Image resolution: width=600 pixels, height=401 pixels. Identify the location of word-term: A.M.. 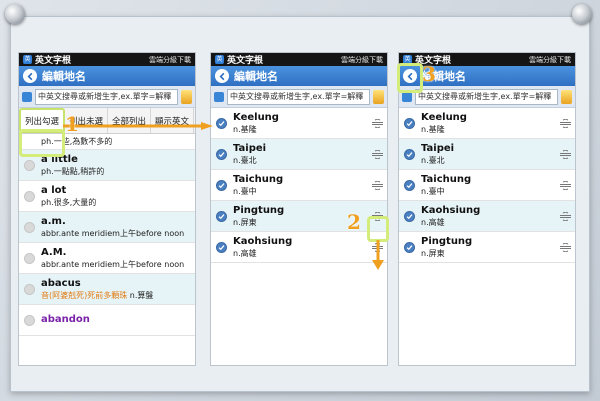
(54, 252).